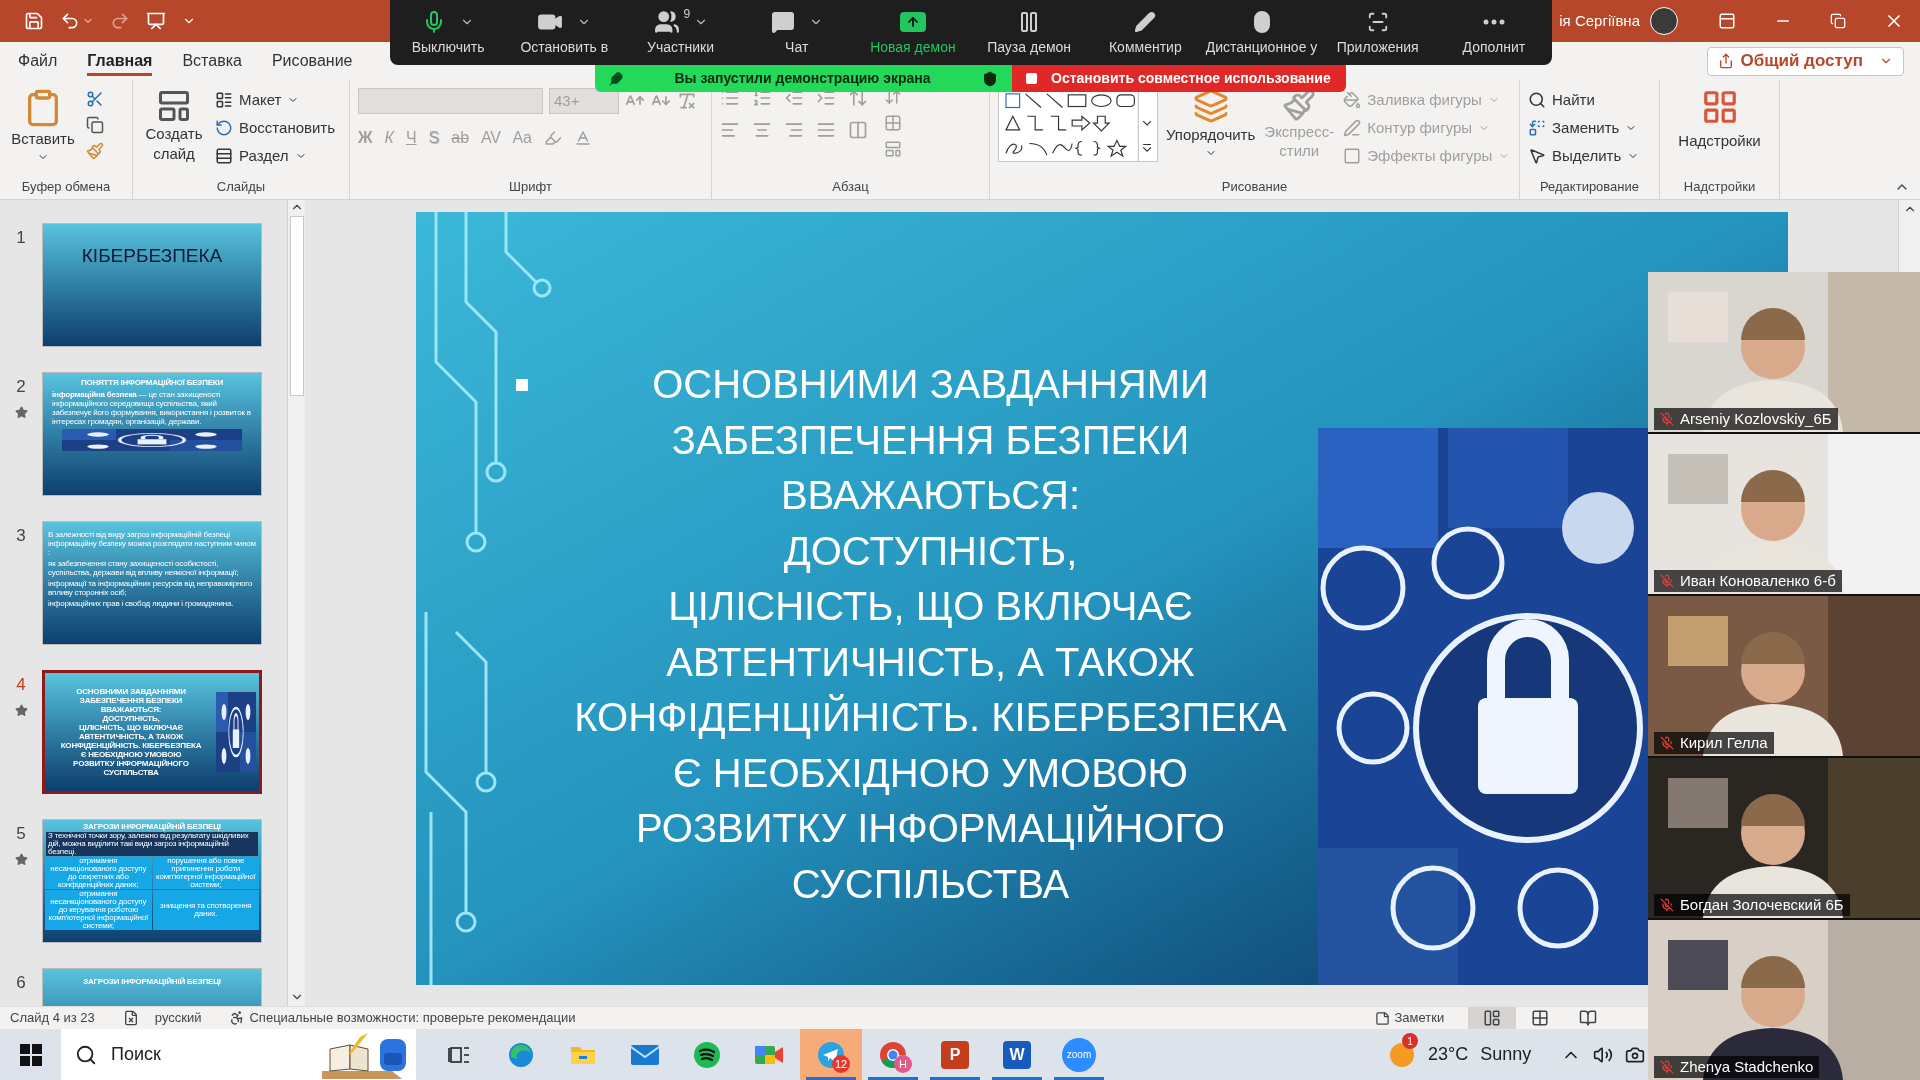 The image size is (1920, 1080). What do you see at coordinates (130, 1018) in the screenshot?
I see `spelling-icon` at bounding box center [130, 1018].